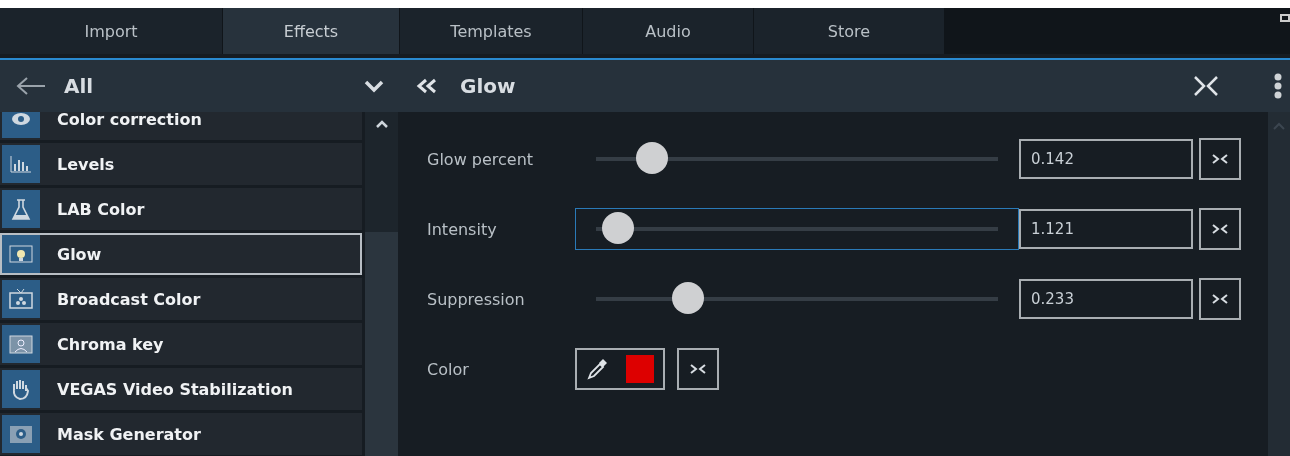 The width and height of the screenshot is (1290, 456). I want to click on parameter-label: Color, so click(448, 369).